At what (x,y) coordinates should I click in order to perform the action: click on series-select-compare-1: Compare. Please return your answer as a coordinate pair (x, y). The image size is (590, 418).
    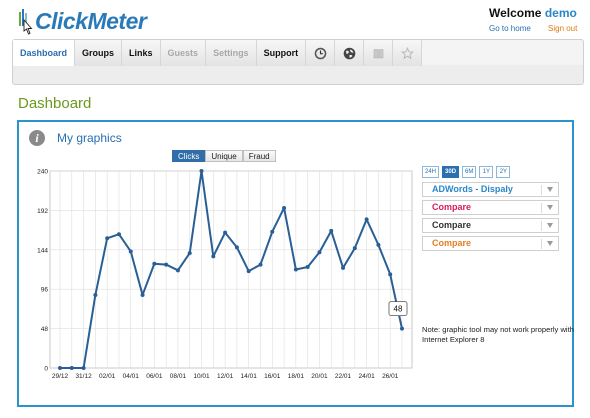
    Looking at the image, I should click on (490, 207).